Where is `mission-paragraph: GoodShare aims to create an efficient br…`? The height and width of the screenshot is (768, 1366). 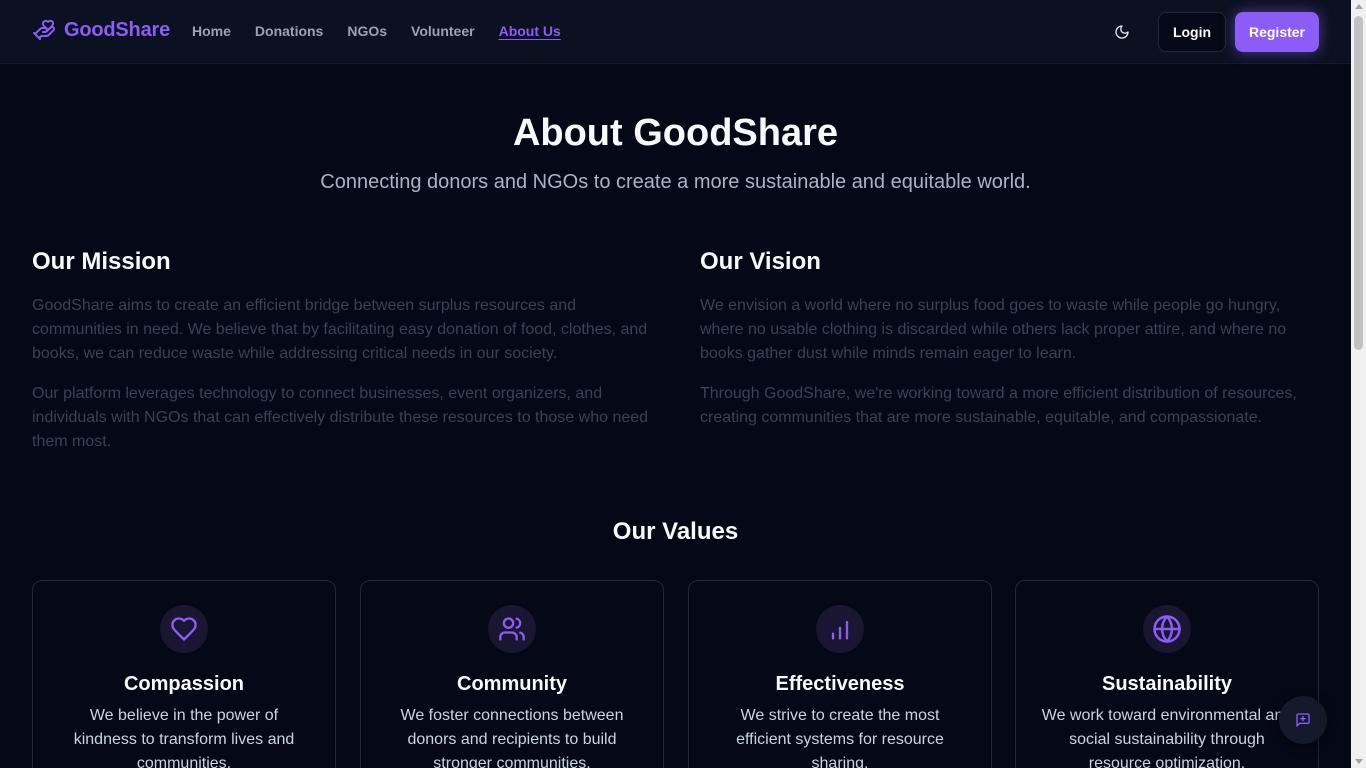
mission-paragraph: GoodShare aims to create an efficient br… is located at coordinates (340, 329).